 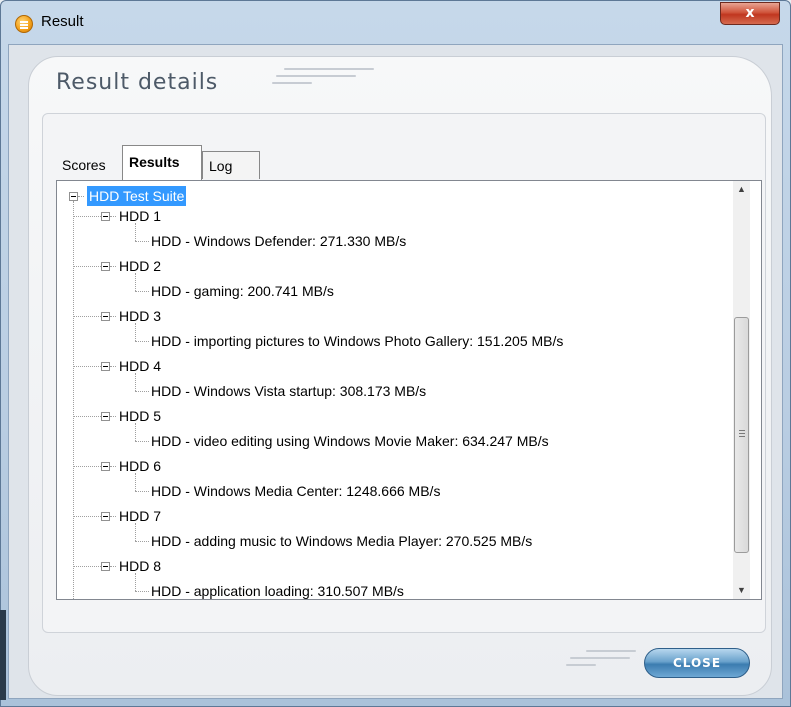 I want to click on scroll-up-arrow-icon: ▲, so click(x=741, y=189).